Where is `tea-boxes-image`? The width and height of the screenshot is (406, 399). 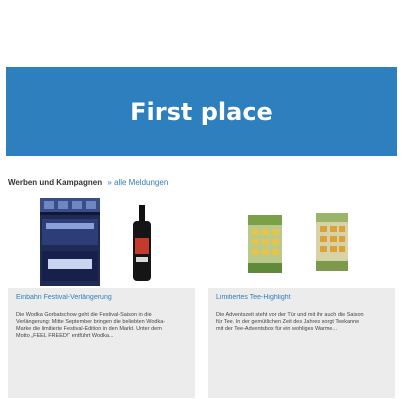
tea-boxes-image is located at coordinates (301, 240).